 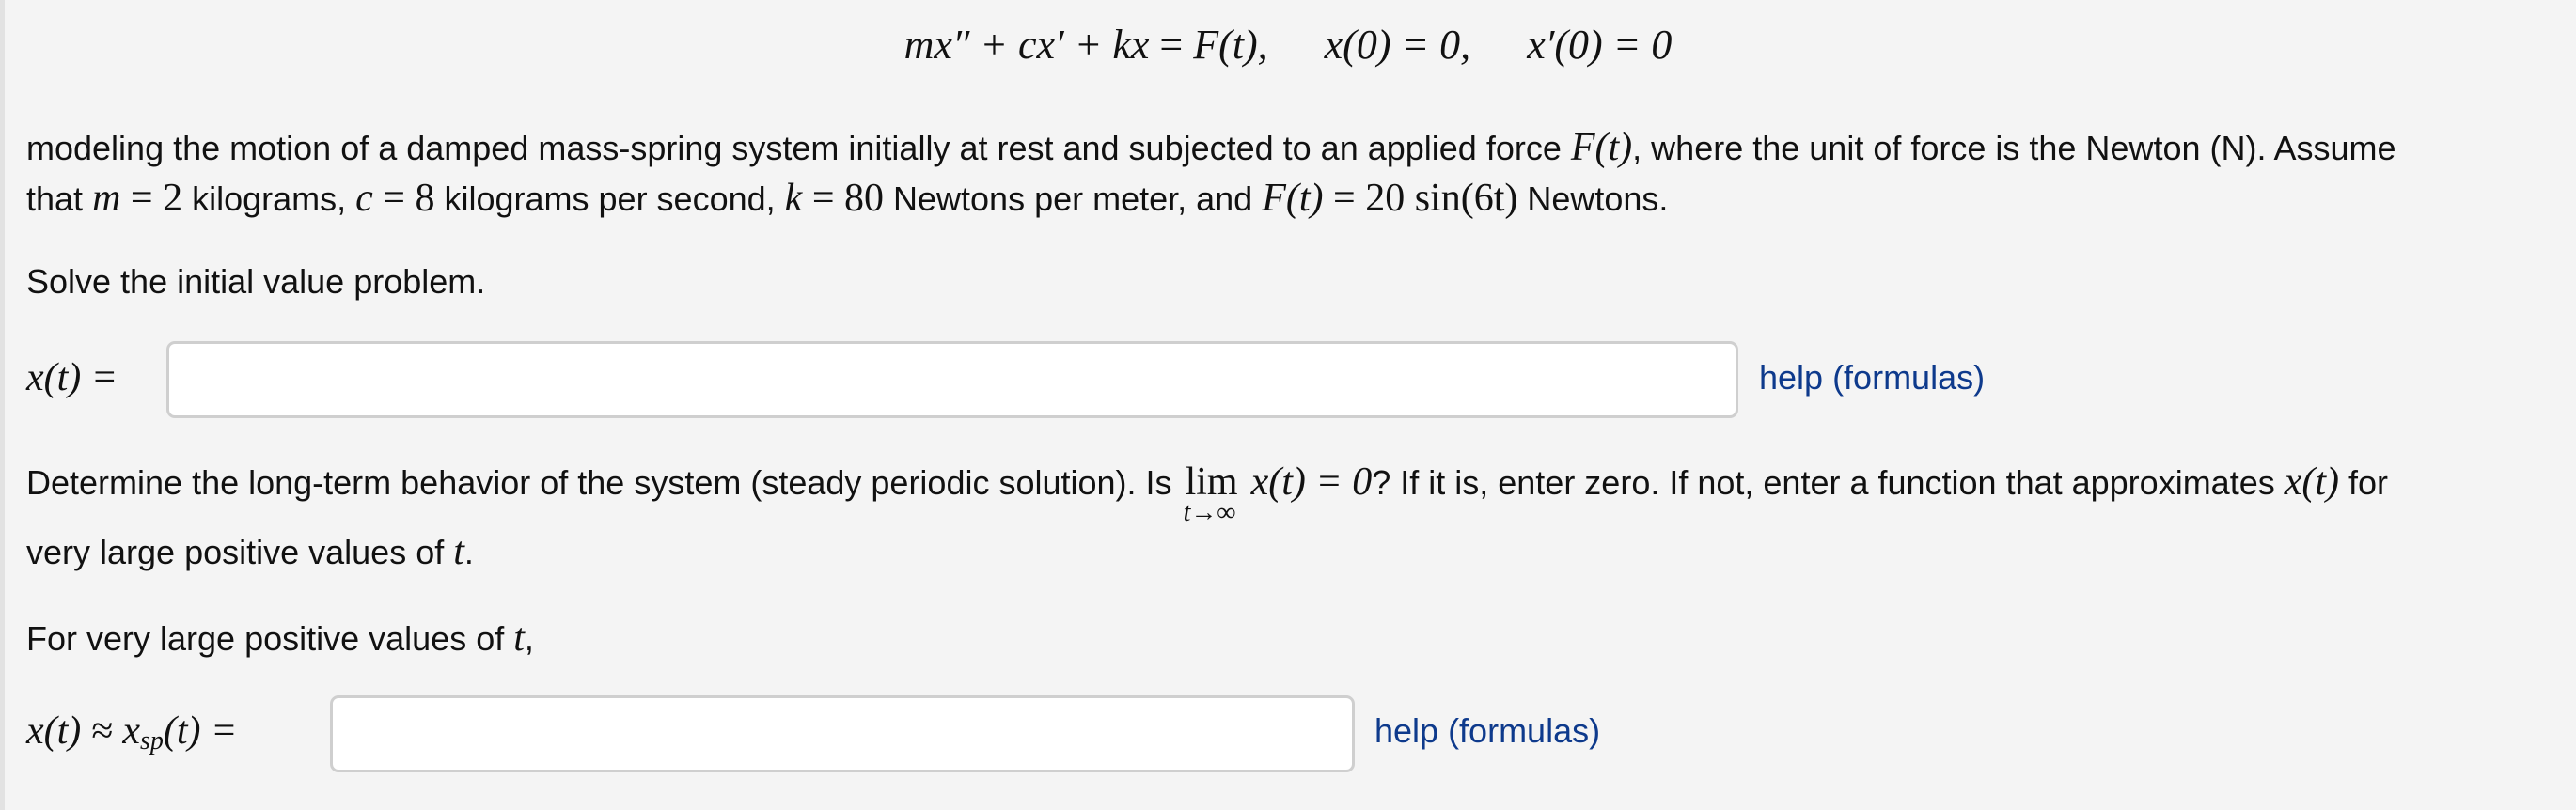 What do you see at coordinates (425, 198) in the screenshot?
I see `damping-value: 8` at bounding box center [425, 198].